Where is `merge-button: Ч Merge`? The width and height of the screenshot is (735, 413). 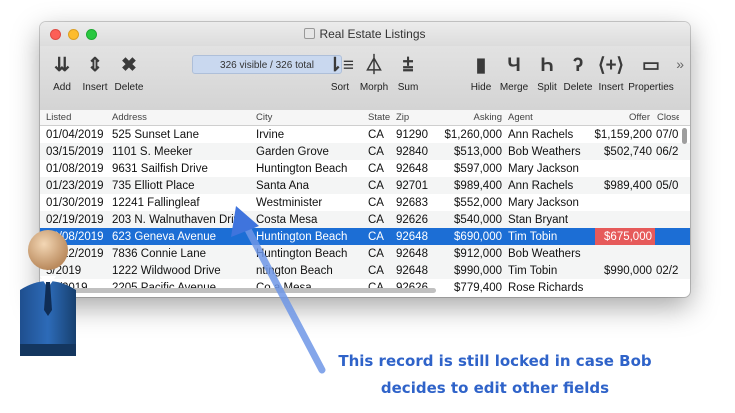
merge-button: Ч Merge is located at coordinates (514, 78).